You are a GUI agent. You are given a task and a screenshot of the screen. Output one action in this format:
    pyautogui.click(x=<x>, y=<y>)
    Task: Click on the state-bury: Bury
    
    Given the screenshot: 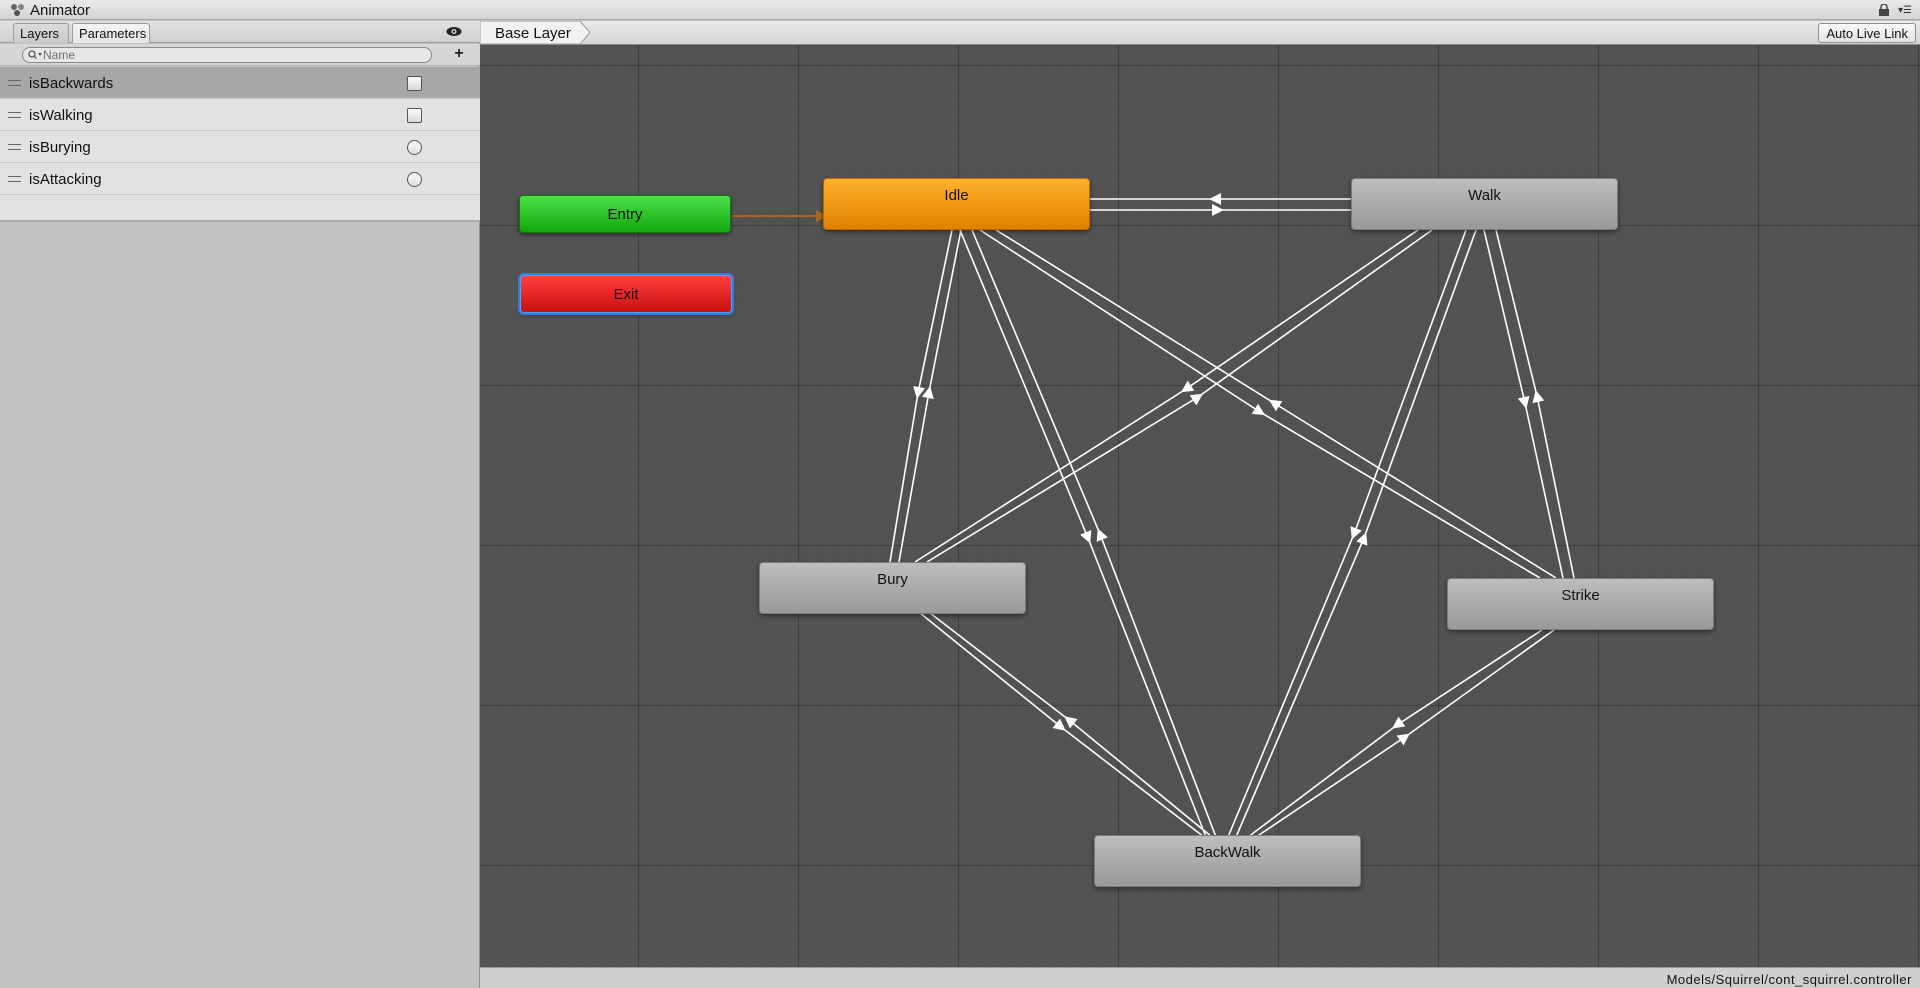 What is the action you would take?
    pyautogui.click(x=892, y=588)
    